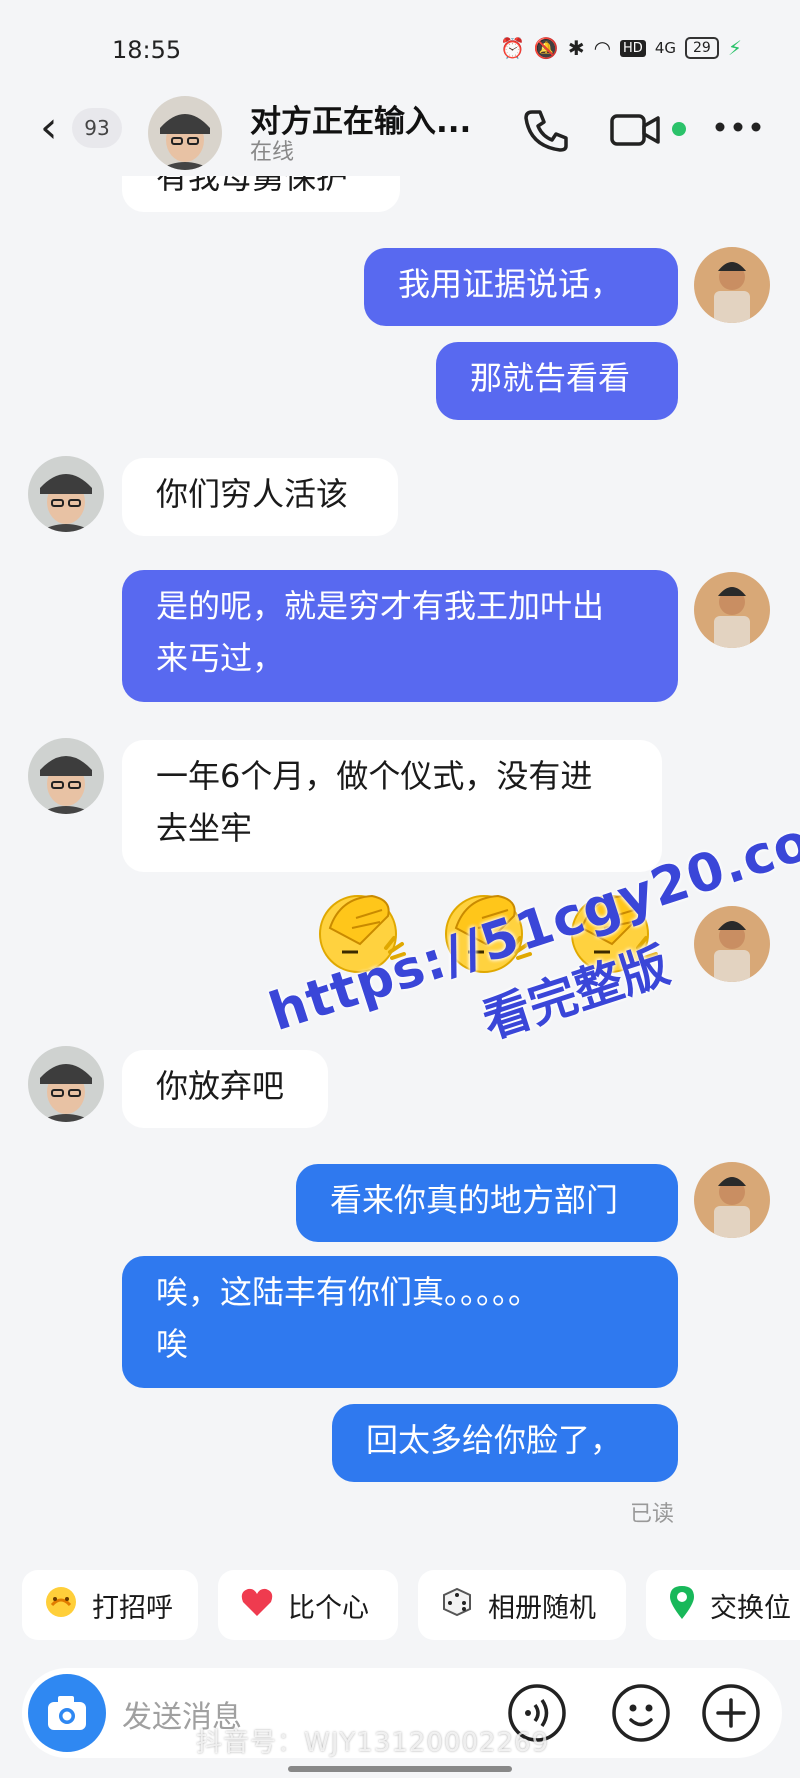 This screenshot has width=800, height=1778. Describe the element at coordinates (400, 48) in the screenshot. I see `status-bar: 18:55 ⏰ 🔕 ✱ ◠ HD 4G 29 ⚡` at that location.